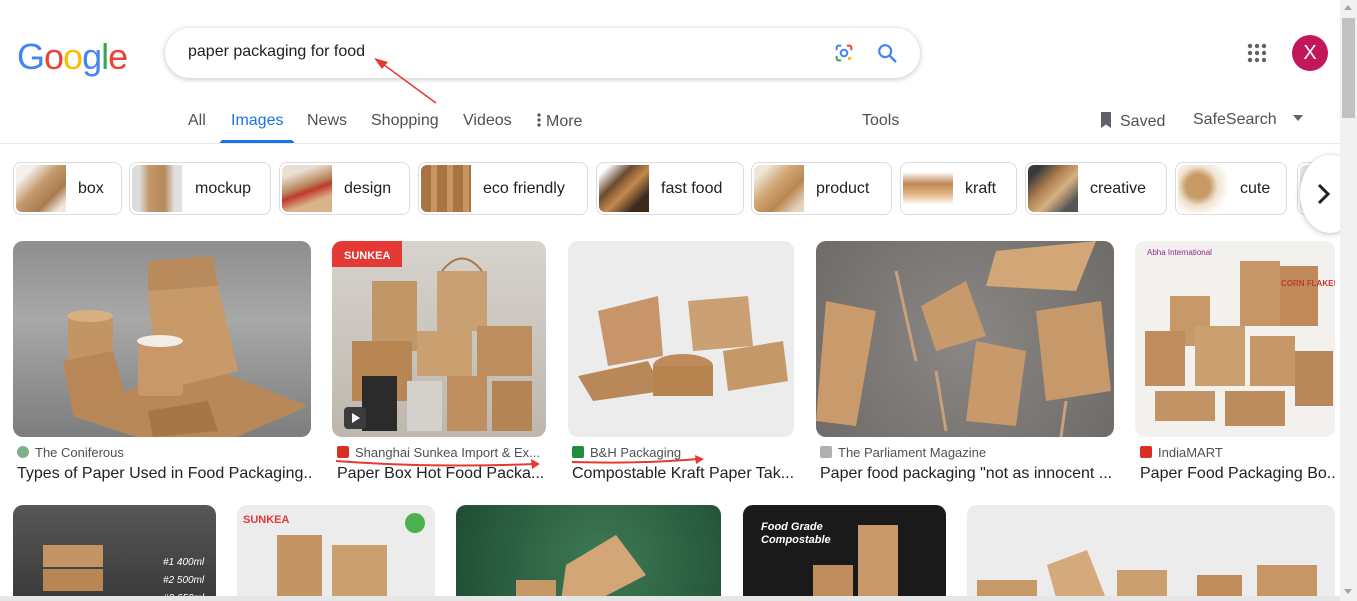 The image size is (1357, 601). I want to click on horizontal-scrollbar, so click(670, 598).